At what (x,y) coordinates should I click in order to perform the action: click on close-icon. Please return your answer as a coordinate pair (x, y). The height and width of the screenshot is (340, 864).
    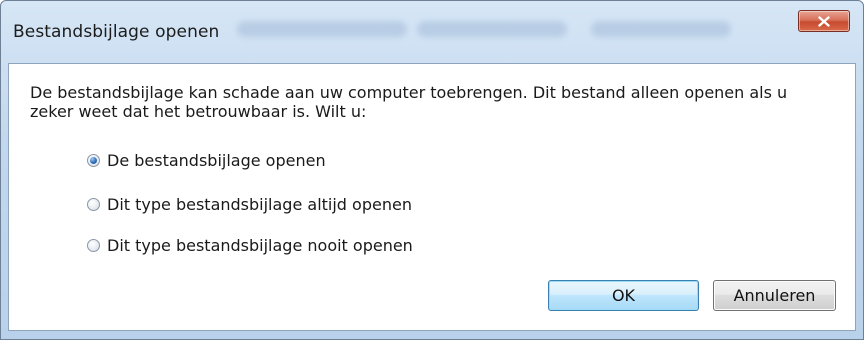
    Looking at the image, I should click on (824, 21).